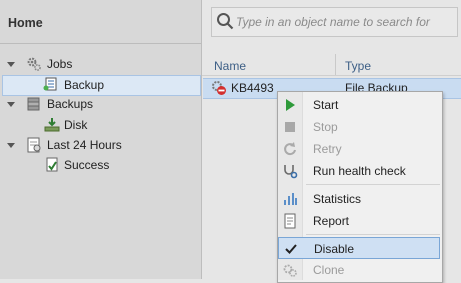 The image size is (461, 283). What do you see at coordinates (84, 145) in the screenshot?
I see `tree-label: Last 24 Hours` at bounding box center [84, 145].